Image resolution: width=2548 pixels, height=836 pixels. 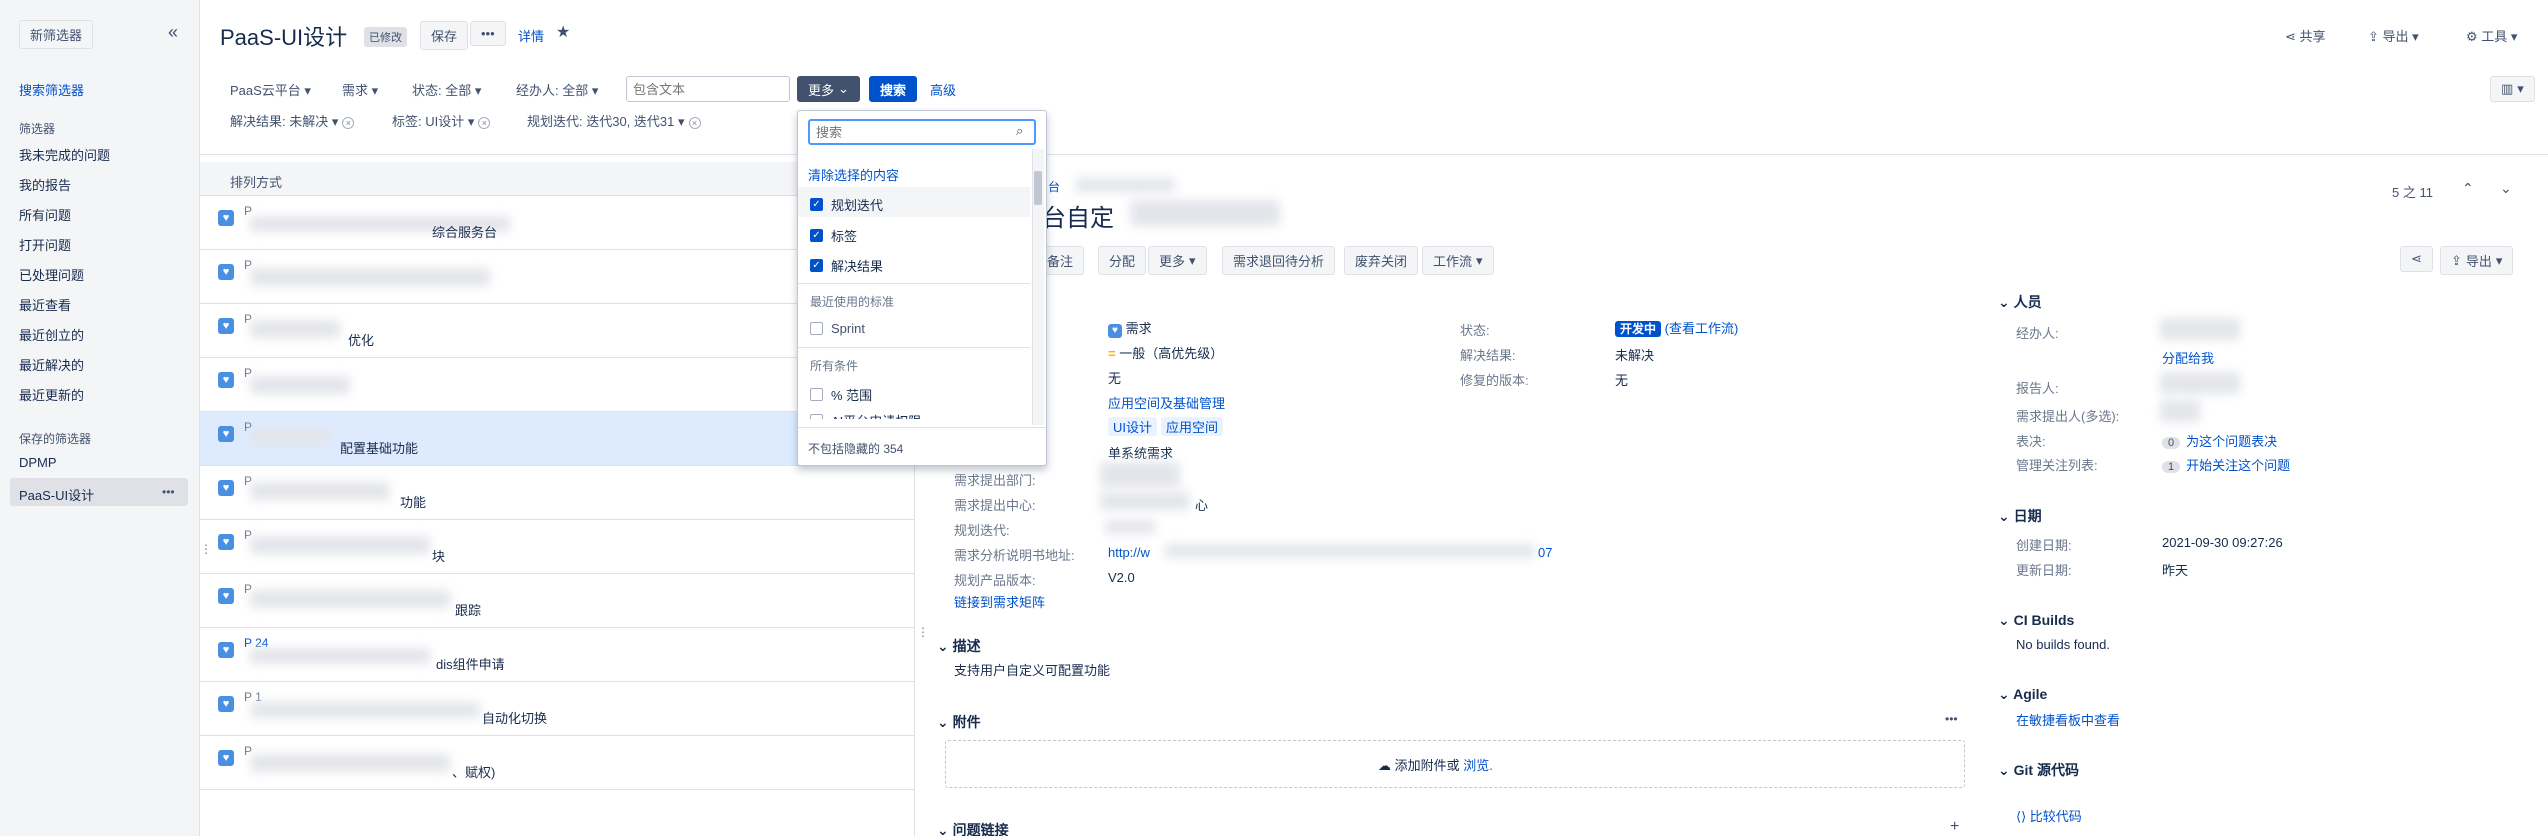 What do you see at coordinates (168, 492) in the screenshot?
I see `saved-filter-more-icon: •••` at bounding box center [168, 492].